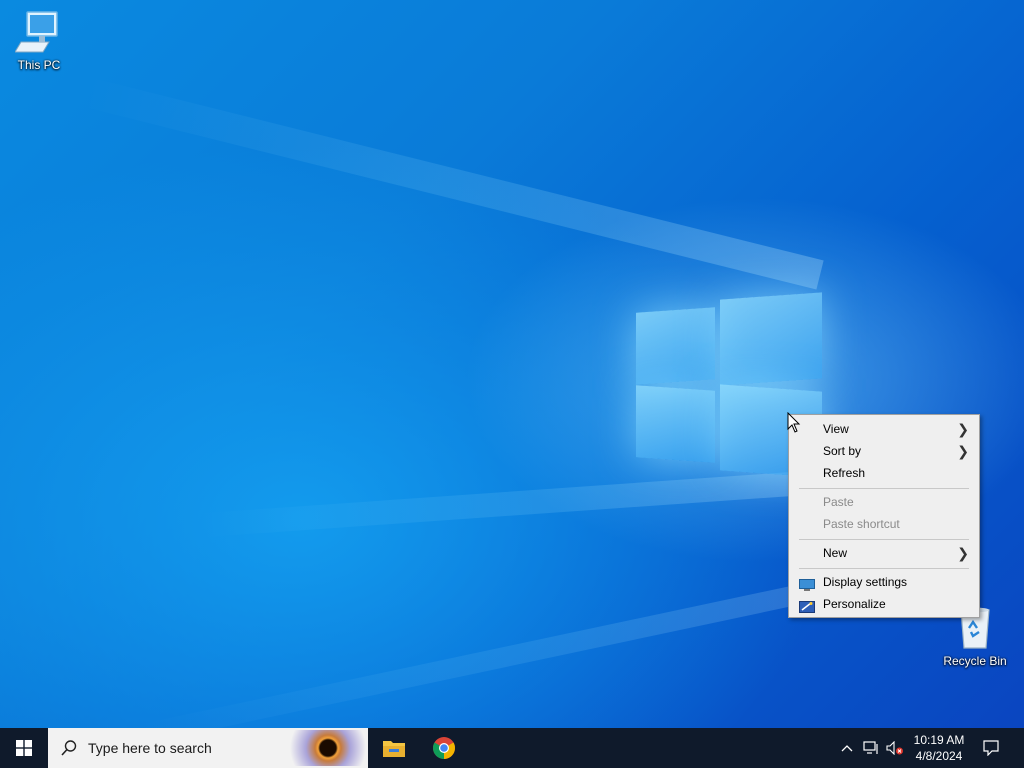 The image size is (1024, 768). Describe the element at coordinates (39, 65) in the screenshot. I see `this-pc-label: This PC` at that location.